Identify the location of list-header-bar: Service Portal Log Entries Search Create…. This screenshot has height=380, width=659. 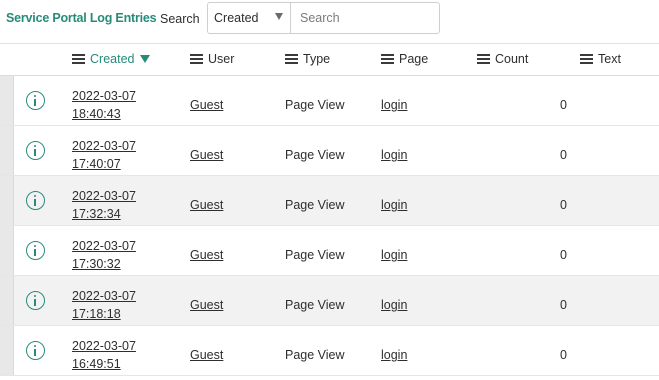
(329, 20).